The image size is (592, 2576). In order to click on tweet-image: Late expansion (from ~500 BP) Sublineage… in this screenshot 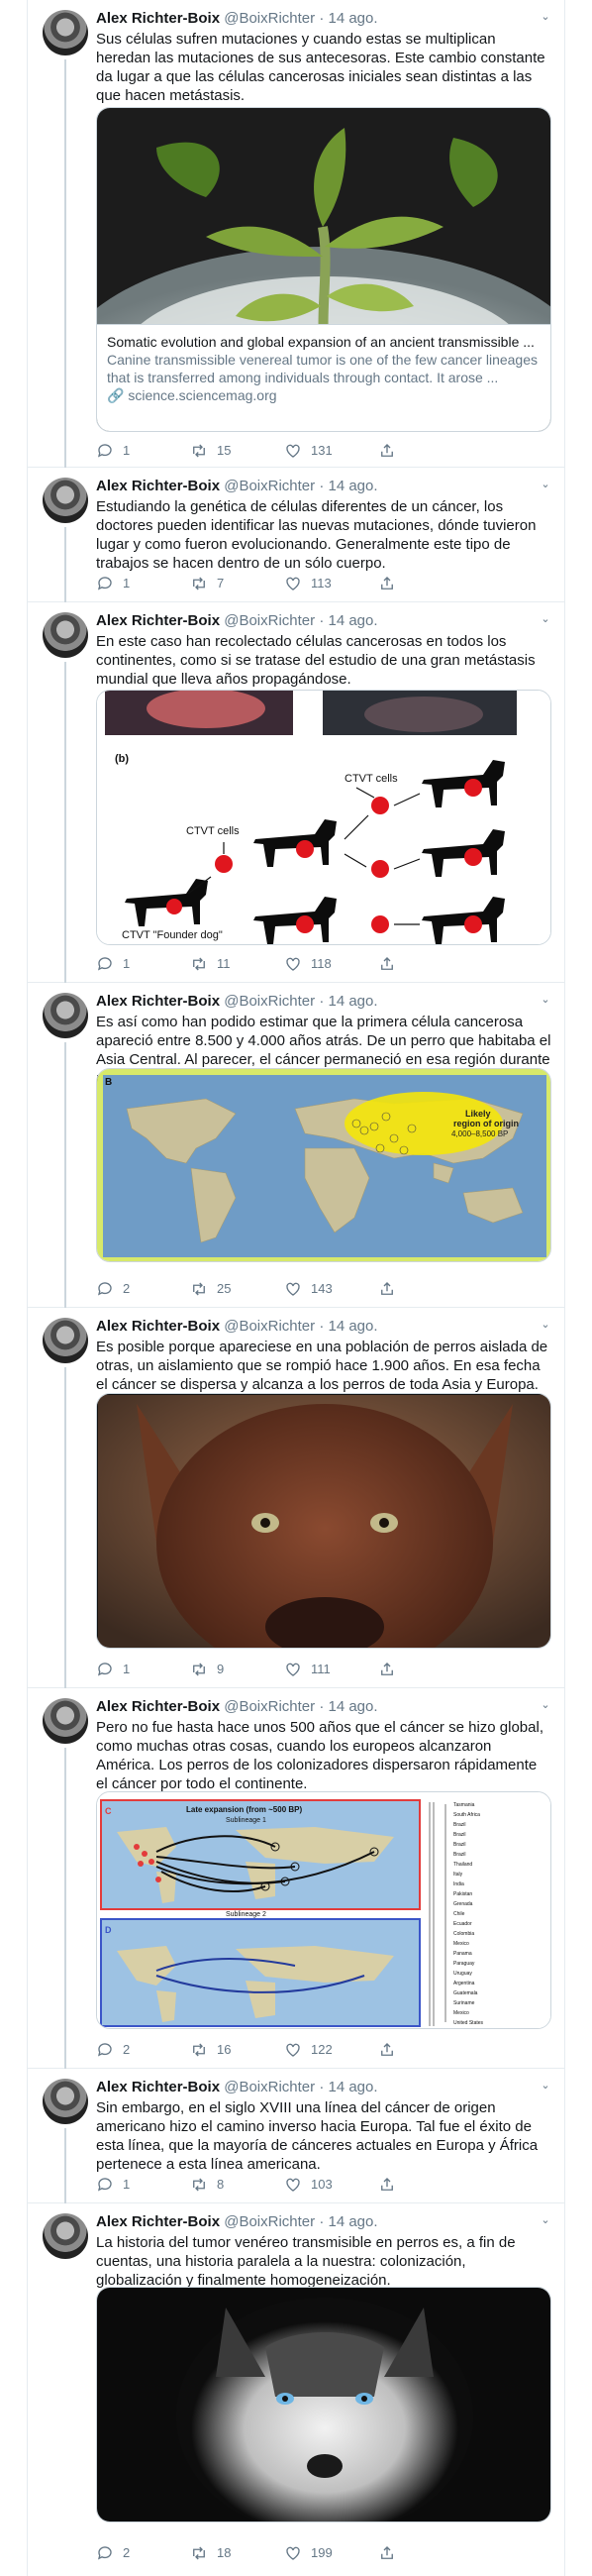, I will do `click(323, 1910)`.